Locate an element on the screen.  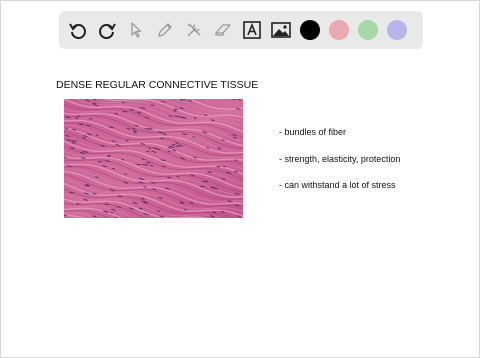
select-button is located at coordinates (135, 30).